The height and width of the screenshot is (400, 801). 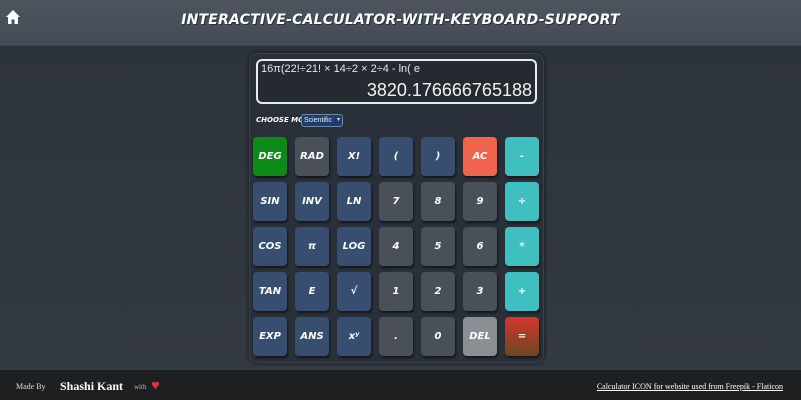 What do you see at coordinates (312, 336) in the screenshot?
I see `answer-button: ANS` at bounding box center [312, 336].